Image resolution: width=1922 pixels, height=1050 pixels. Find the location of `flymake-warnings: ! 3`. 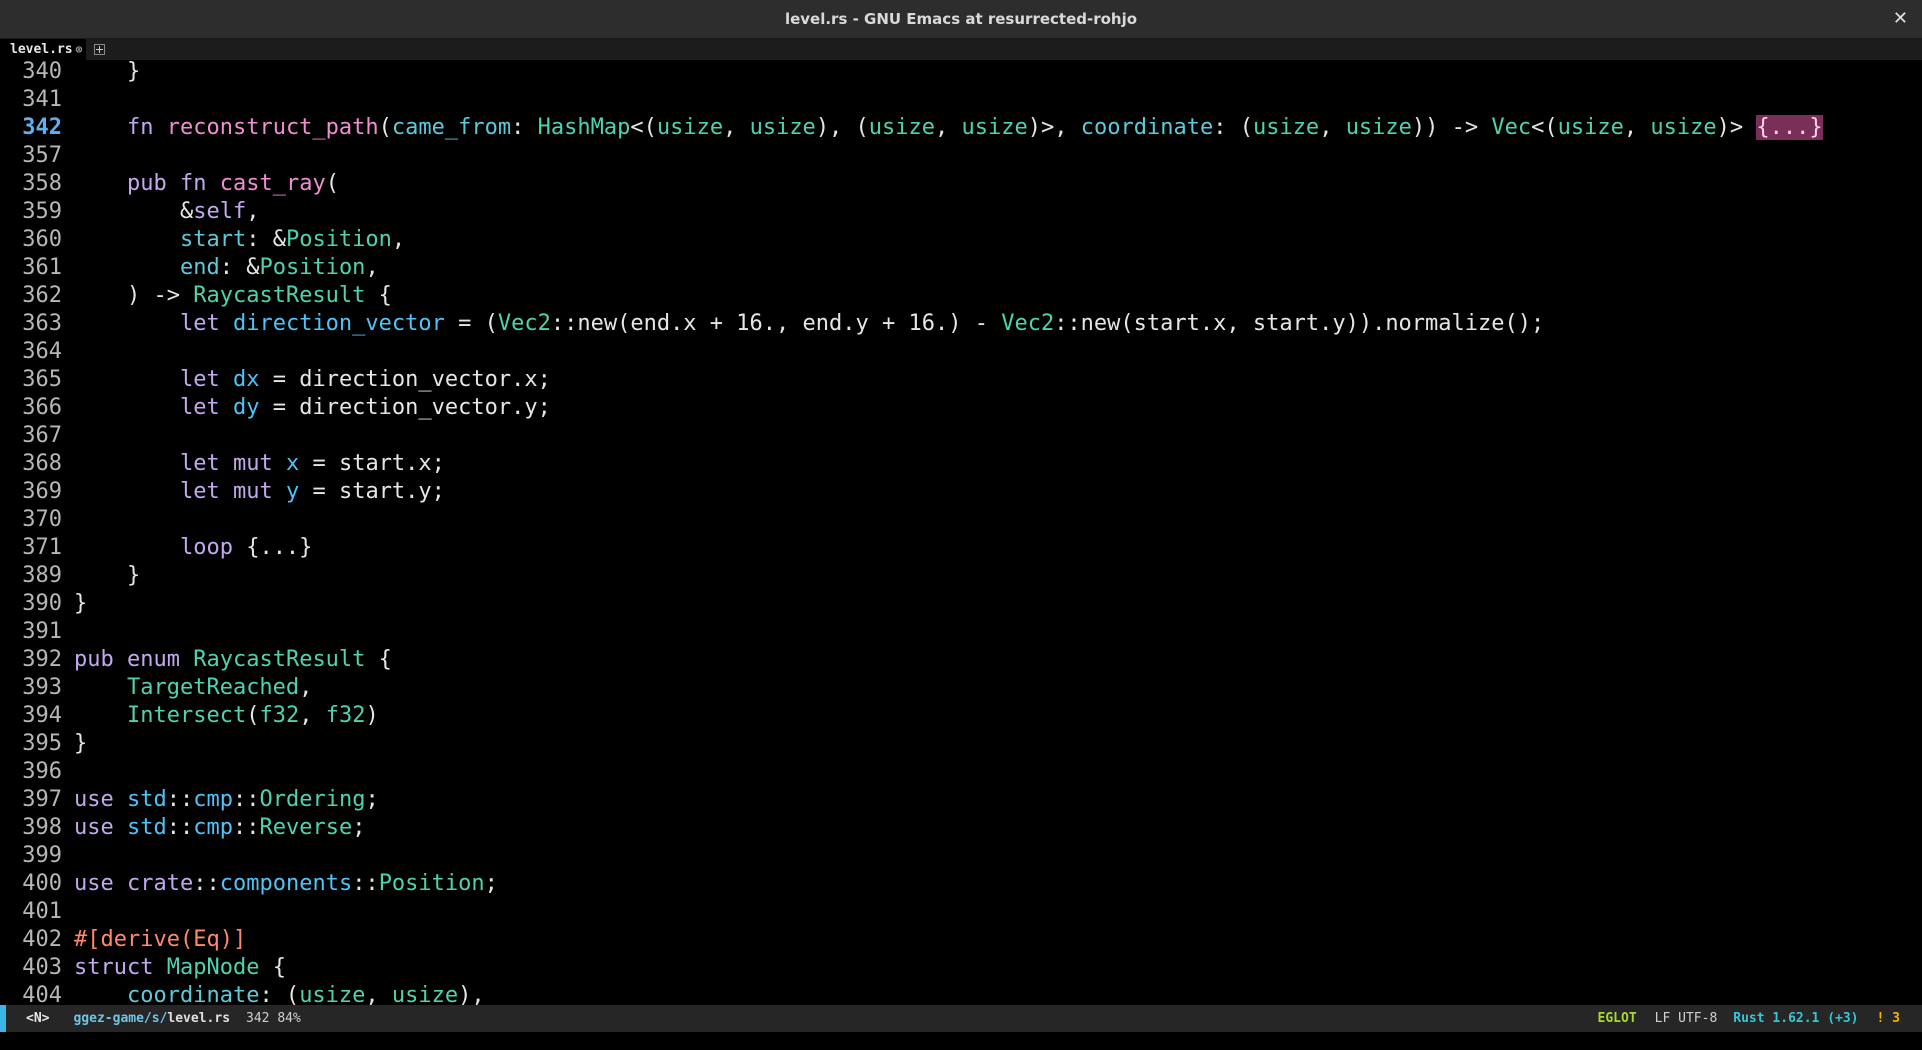

flymake-warnings: ! 3 is located at coordinates (1888, 1018).